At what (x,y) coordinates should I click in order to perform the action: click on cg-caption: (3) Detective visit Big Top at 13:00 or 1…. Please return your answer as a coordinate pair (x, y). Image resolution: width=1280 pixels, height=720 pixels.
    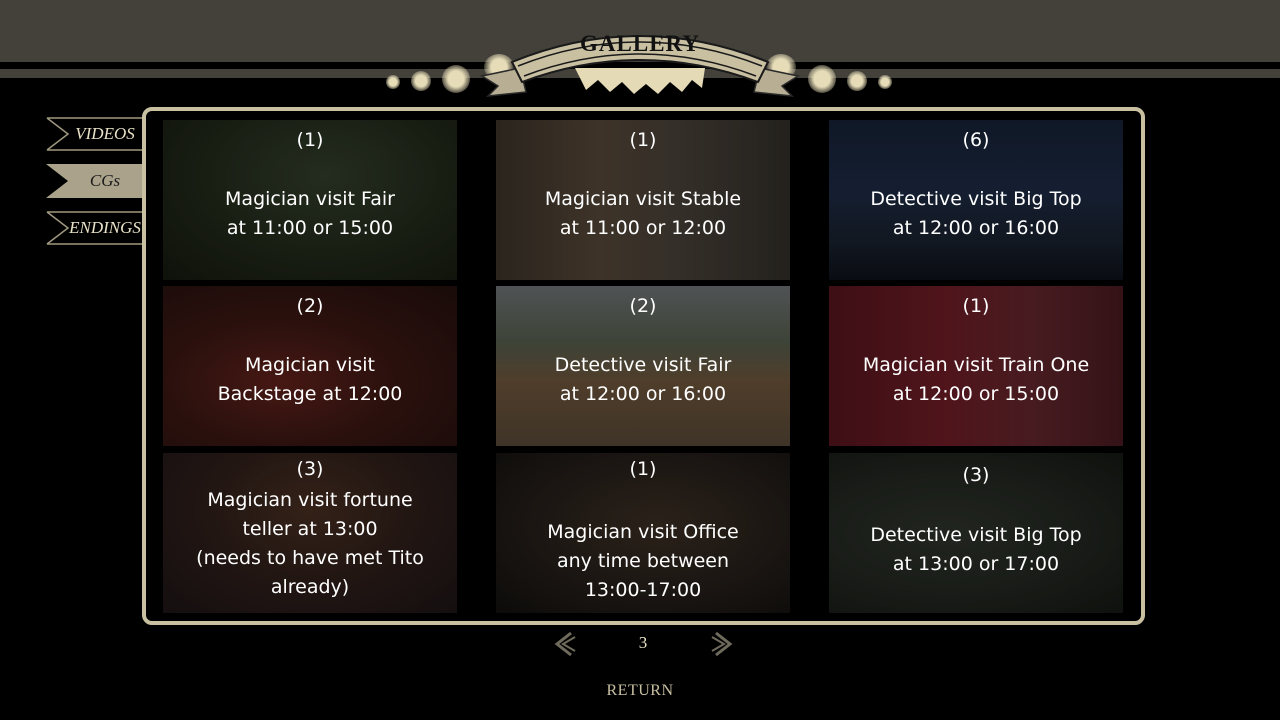
    Looking at the image, I should click on (976, 533).